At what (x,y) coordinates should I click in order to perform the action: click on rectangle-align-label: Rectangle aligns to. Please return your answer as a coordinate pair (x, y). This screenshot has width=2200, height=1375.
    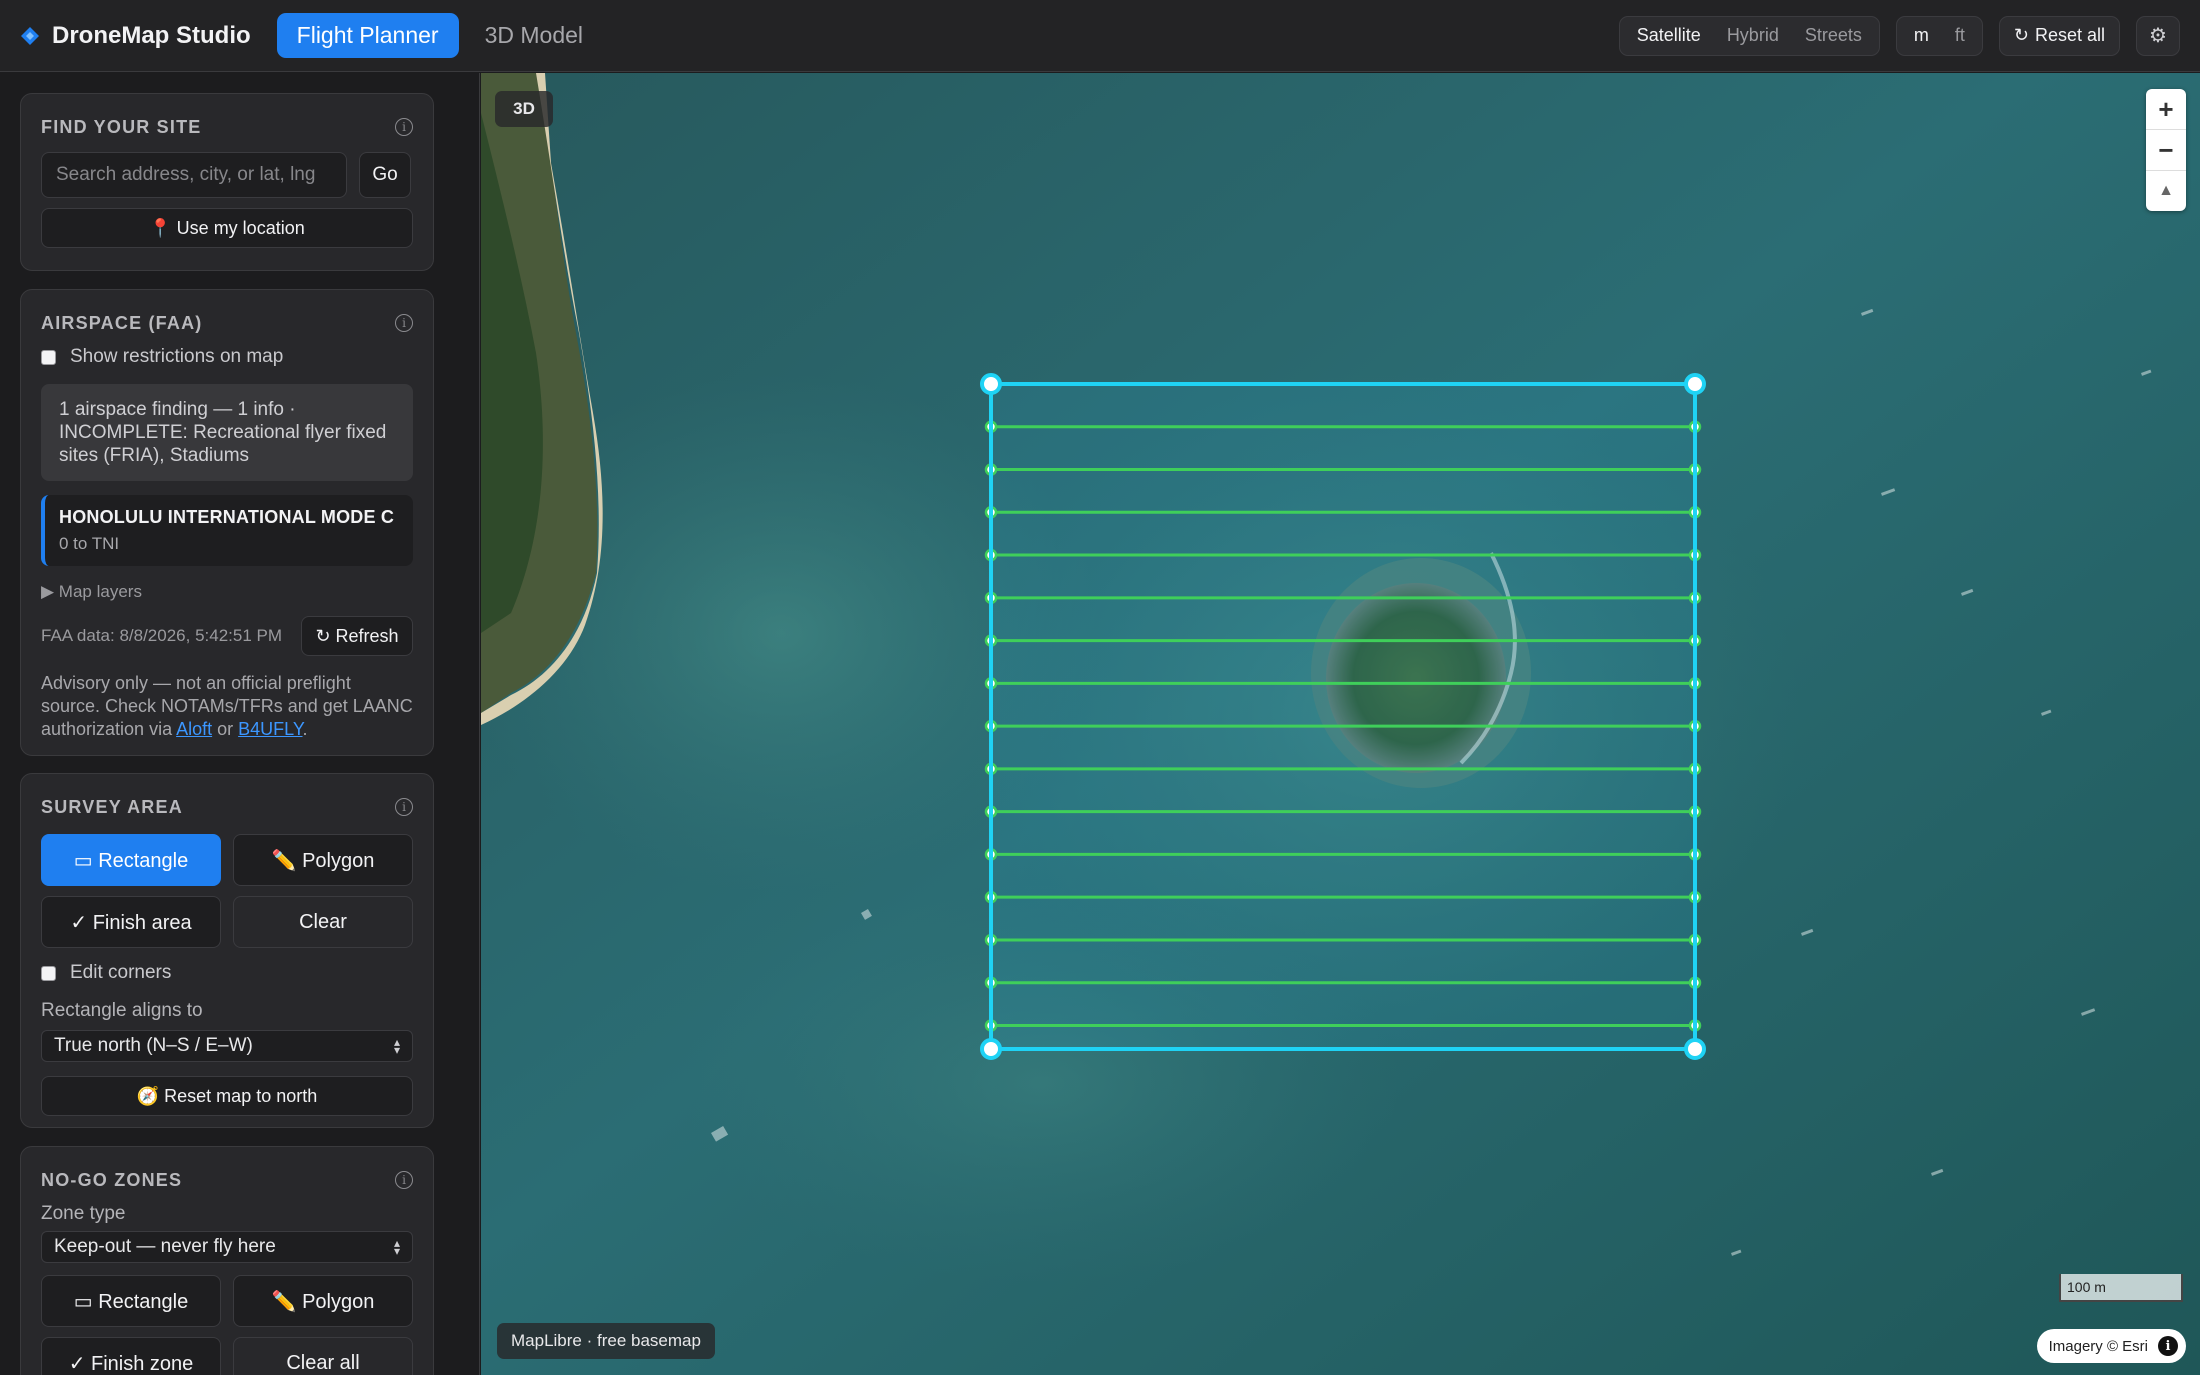
    Looking at the image, I should click on (122, 1010).